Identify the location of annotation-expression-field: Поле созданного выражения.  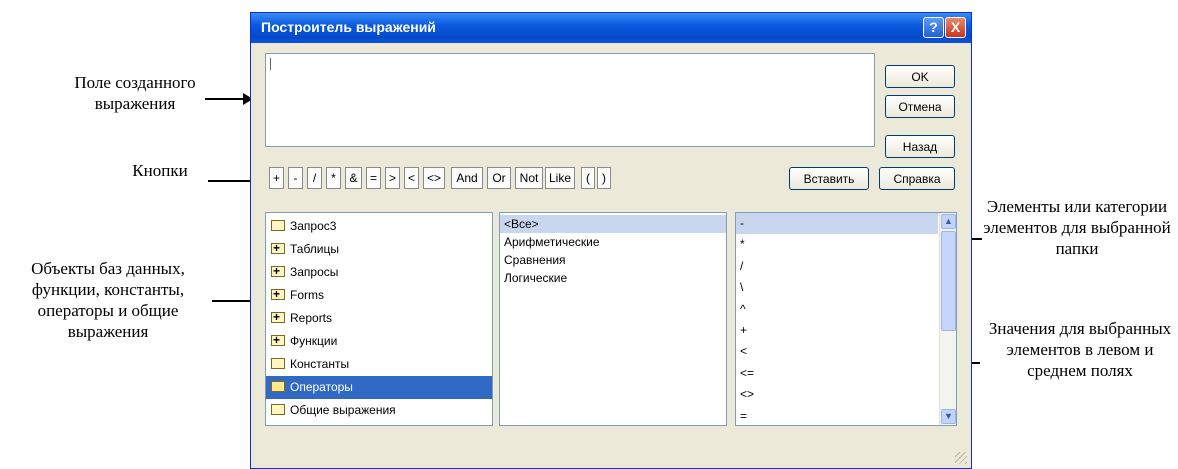
(135, 93).